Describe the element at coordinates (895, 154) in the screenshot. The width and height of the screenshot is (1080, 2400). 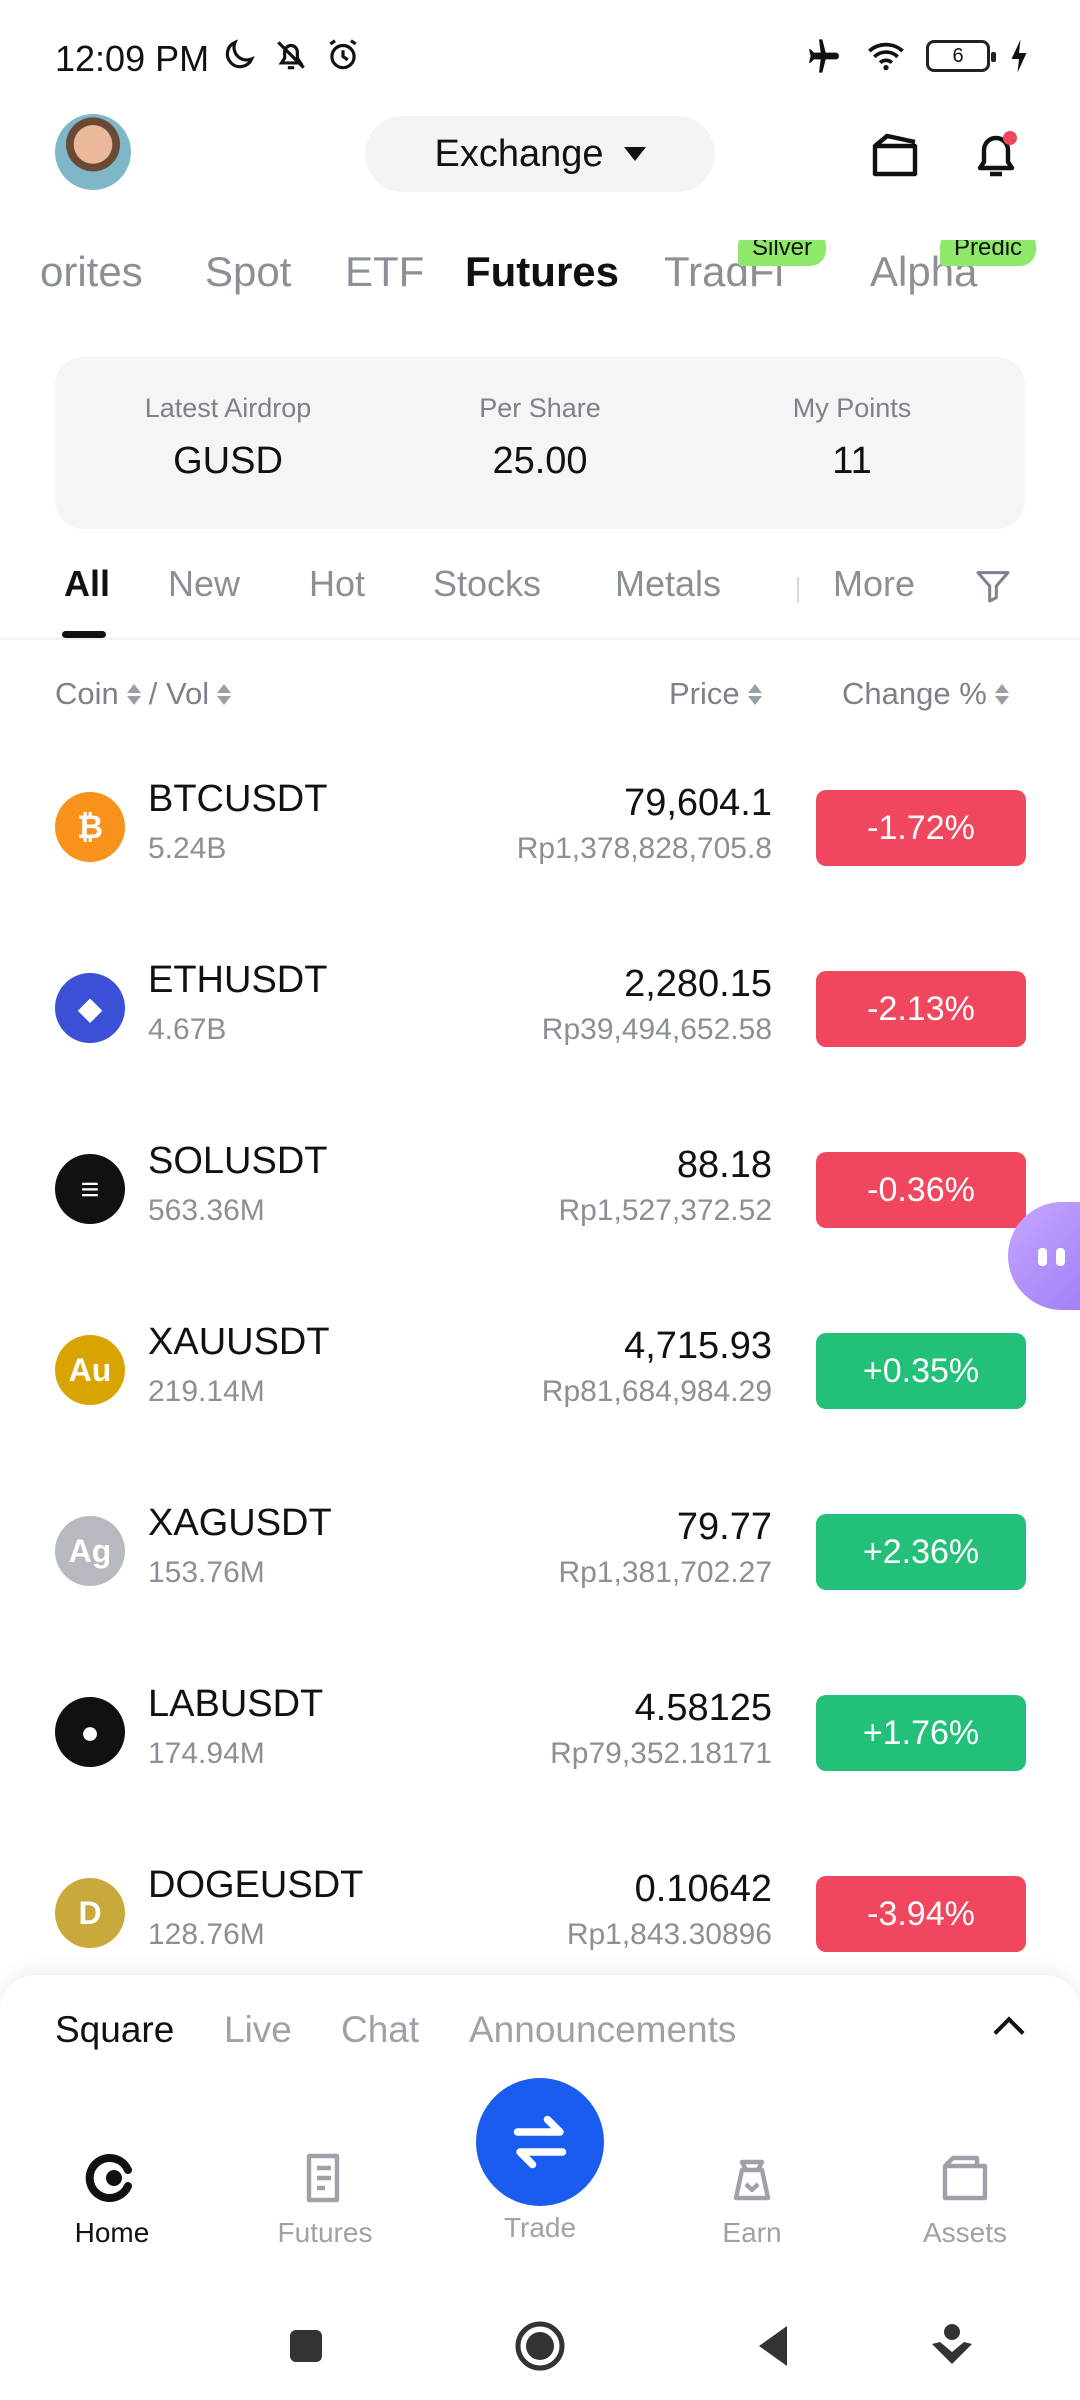
I see `gift-box-icon` at that location.